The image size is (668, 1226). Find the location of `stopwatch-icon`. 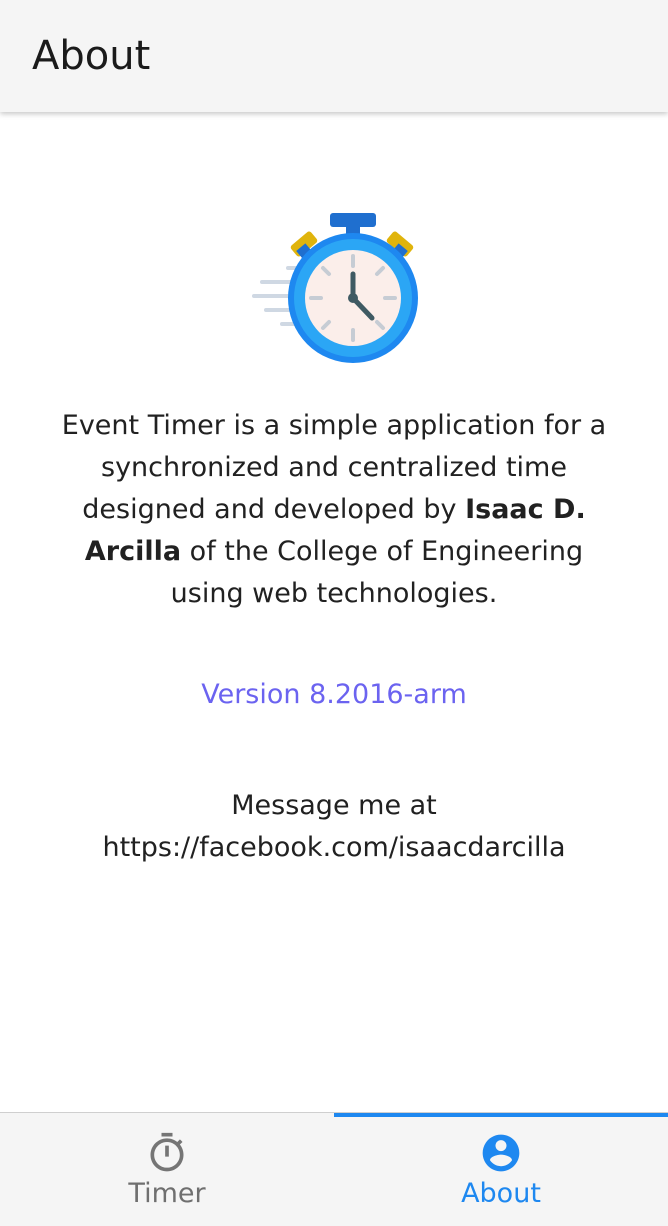

stopwatch-icon is located at coordinates (335, 288).